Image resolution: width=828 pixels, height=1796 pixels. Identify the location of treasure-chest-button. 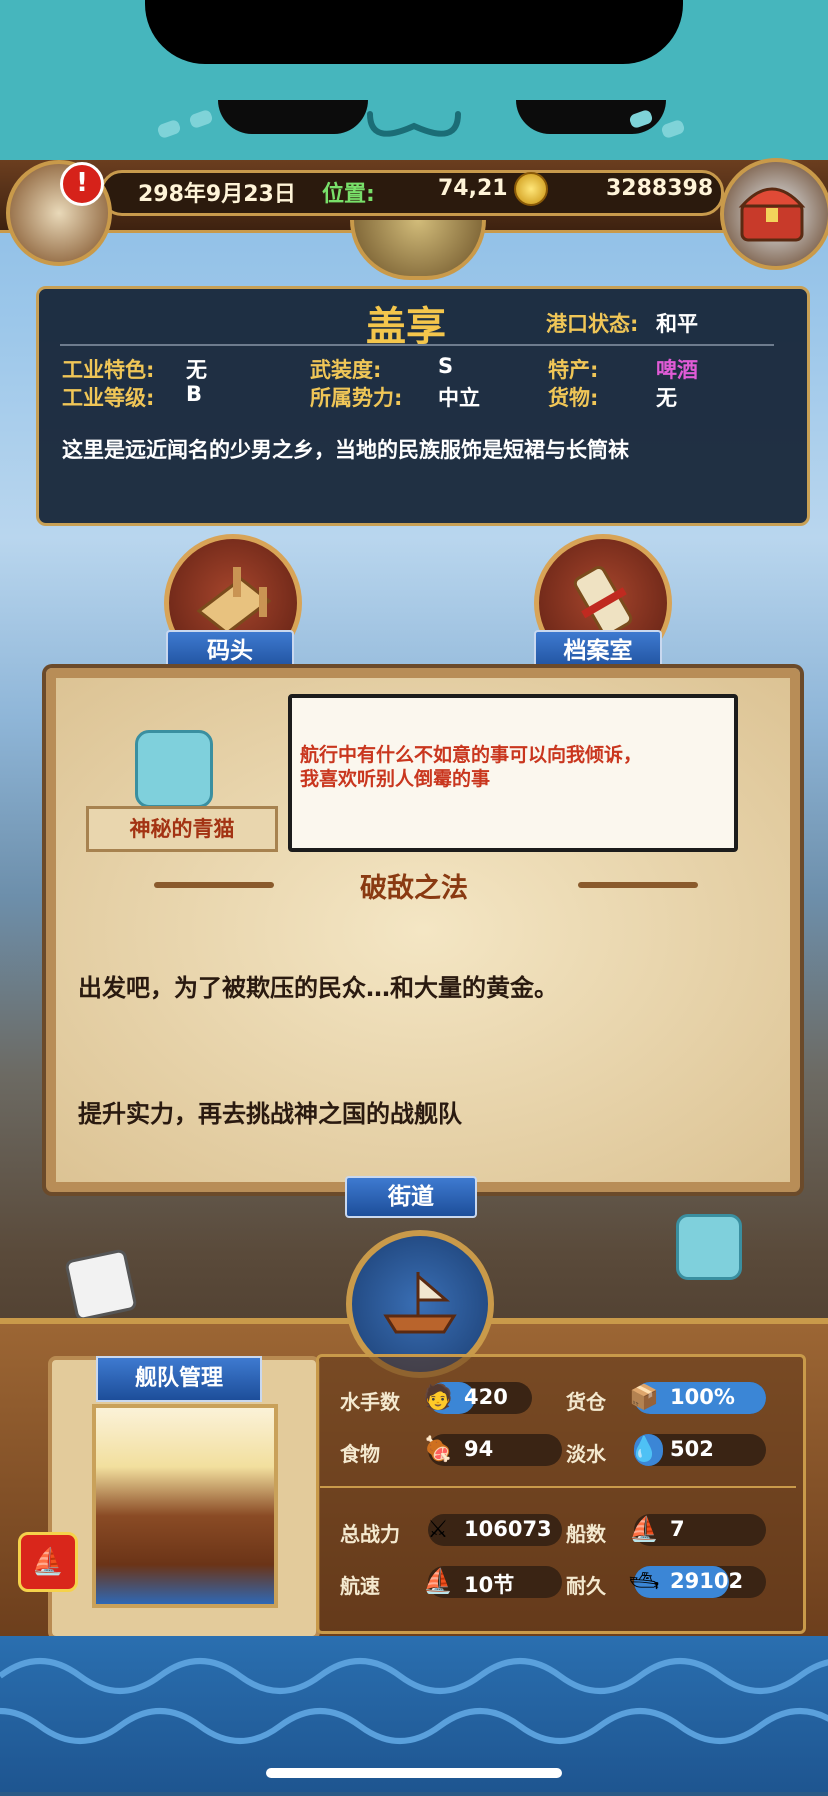
(774, 214).